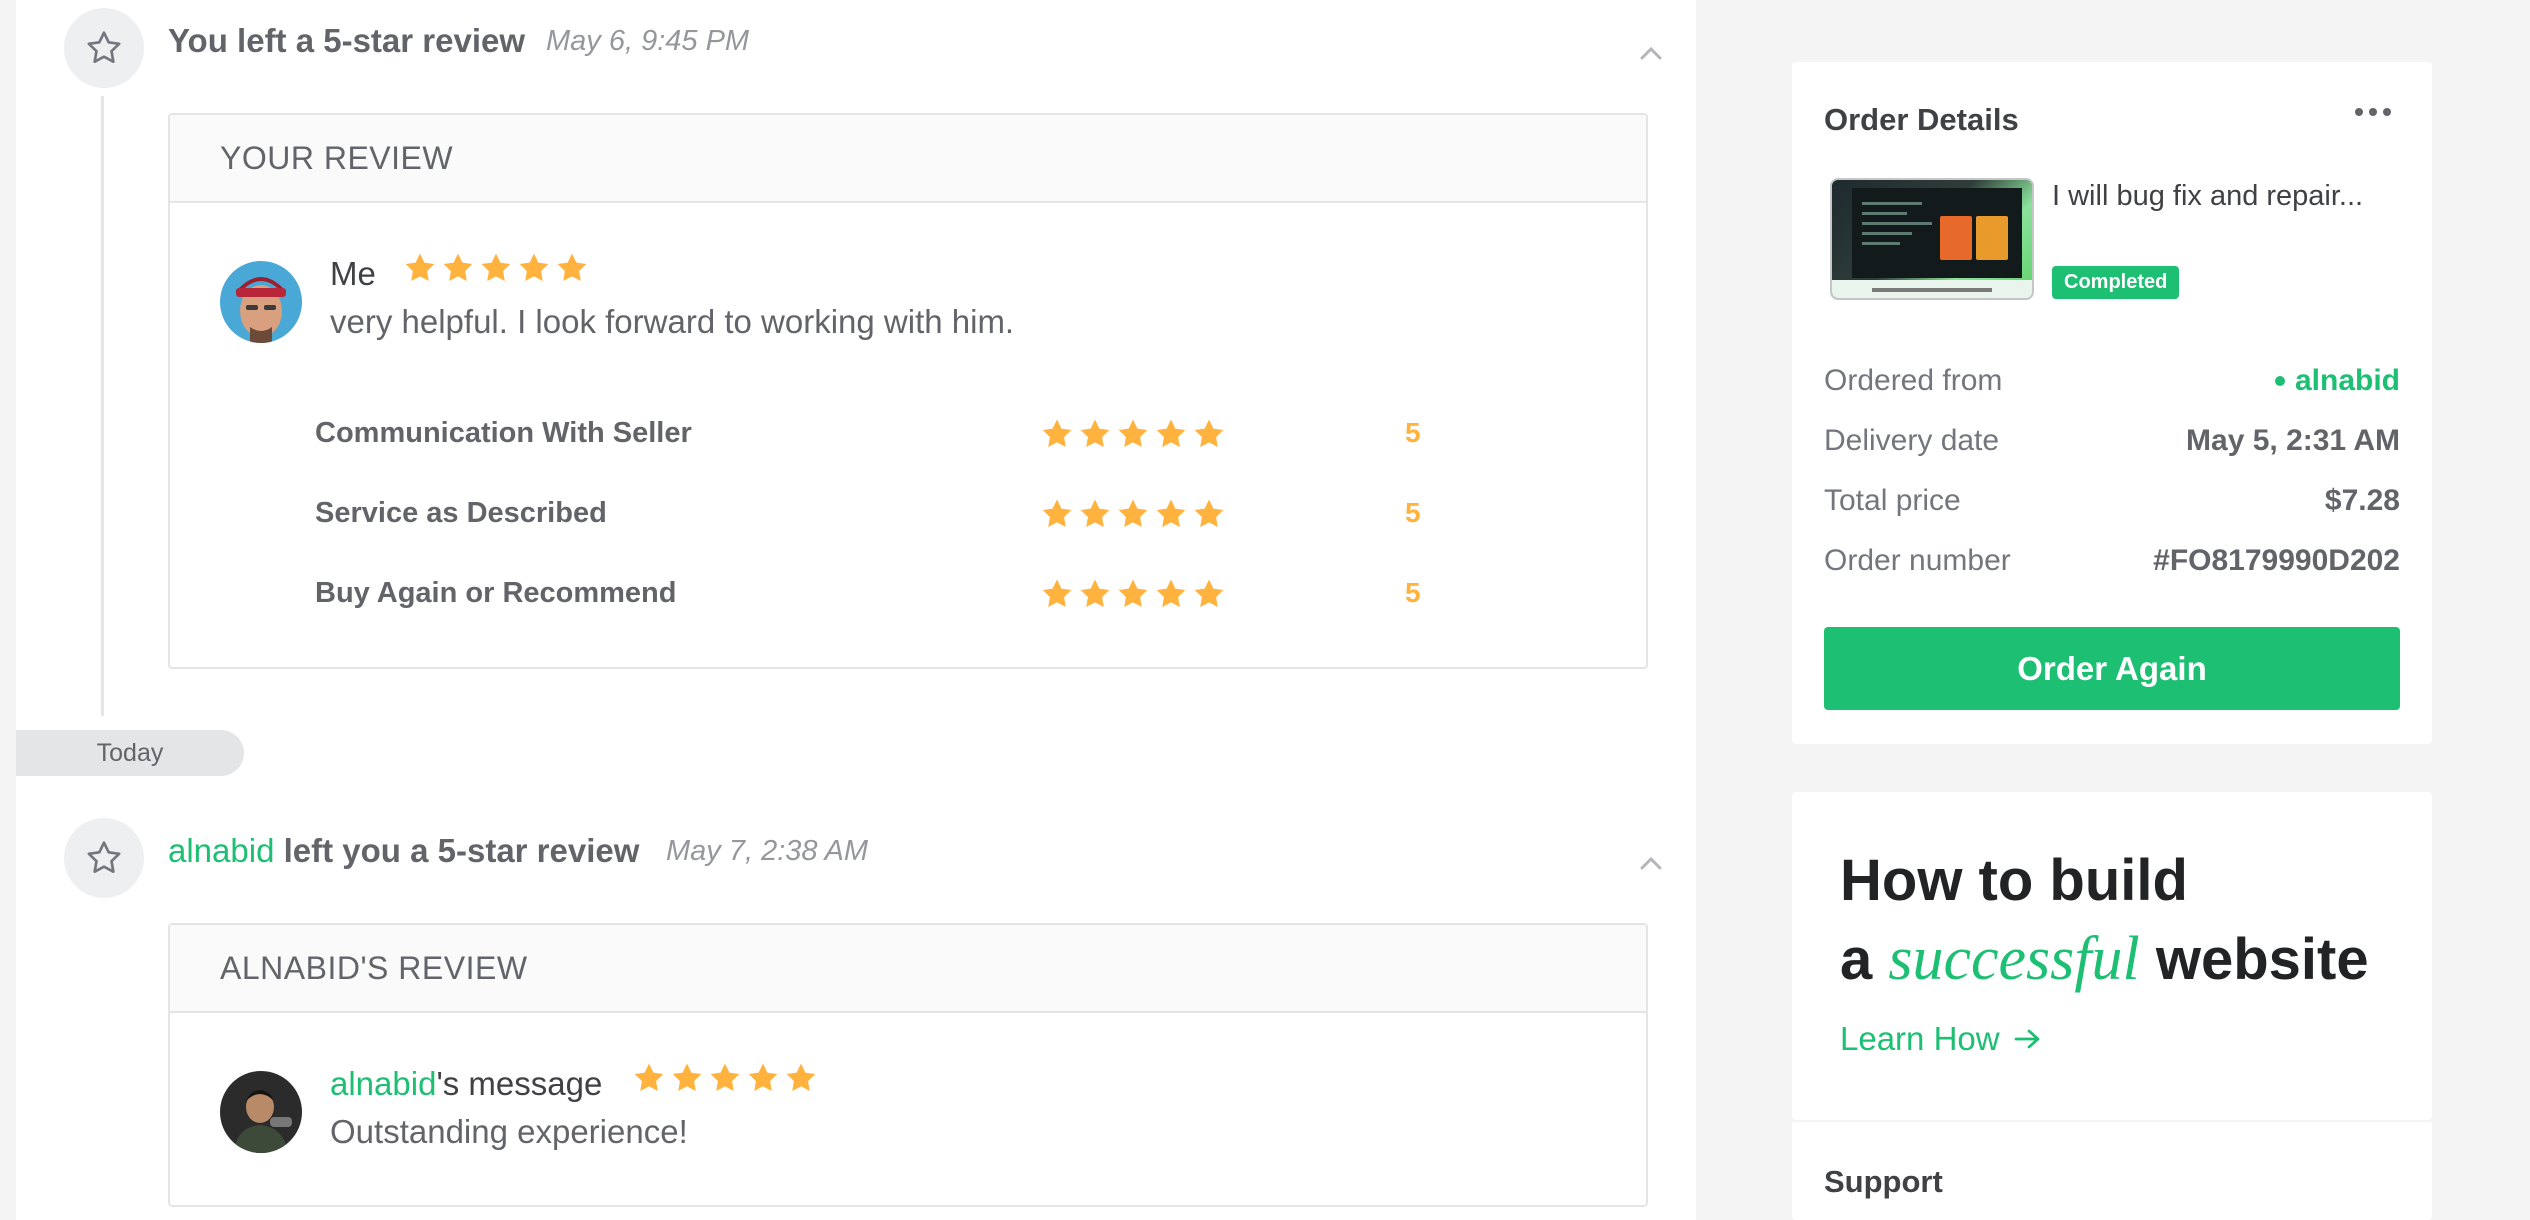 This screenshot has width=2530, height=1220. What do you see at coordinates (2112, 504) in the screenshot?
I see `detail-row: Total price $7.28` at bounding box center [2112, 504].